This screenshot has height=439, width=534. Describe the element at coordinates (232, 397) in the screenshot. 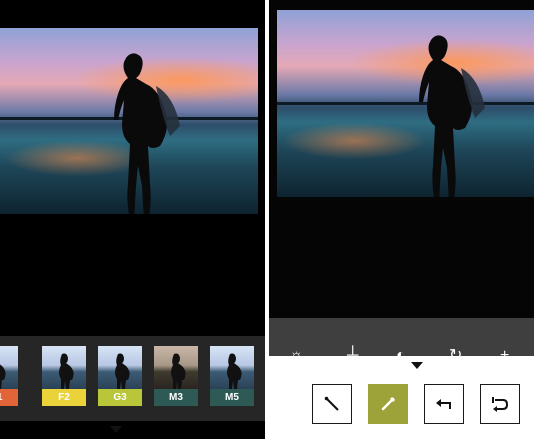

I see `filter-label: M5` at that location.